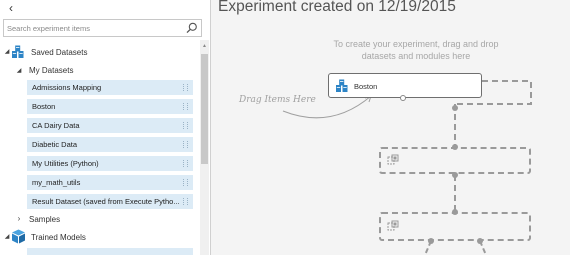  Describe the element at coordinates (110, 144) in the screenshot. I see `dataset-item: Diabetic Data` at that location.